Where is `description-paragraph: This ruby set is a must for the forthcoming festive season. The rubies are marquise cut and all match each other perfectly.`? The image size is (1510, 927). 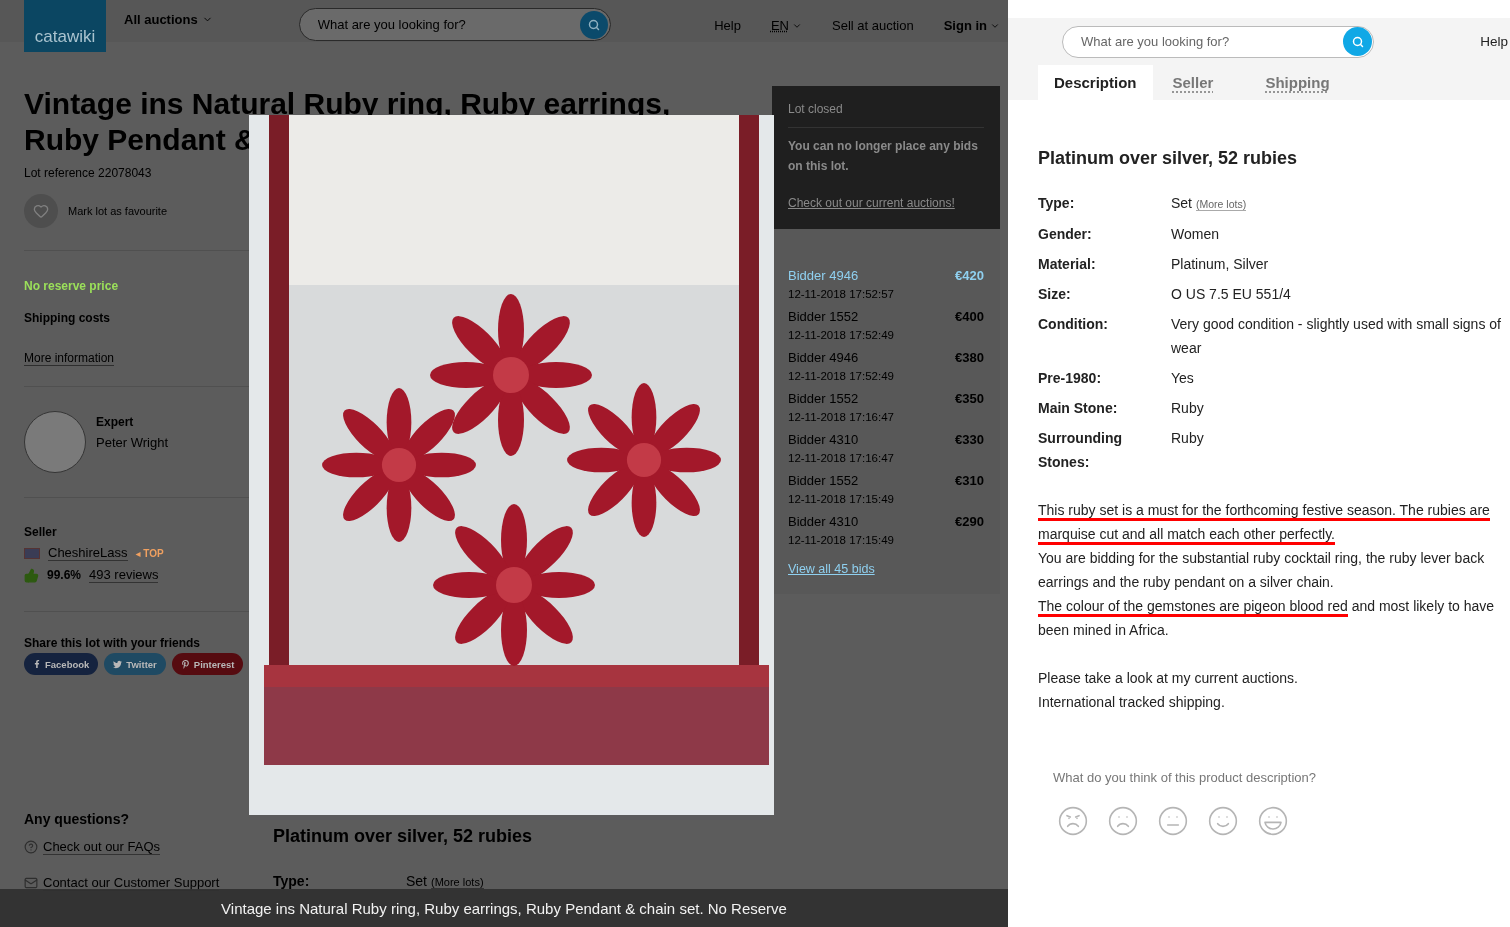 description-paragraph: This ruby set is a must for the forthcoming festive season. The rubies are marquise cut and all match each other perfectly. is located at coordinates (1271, 522).